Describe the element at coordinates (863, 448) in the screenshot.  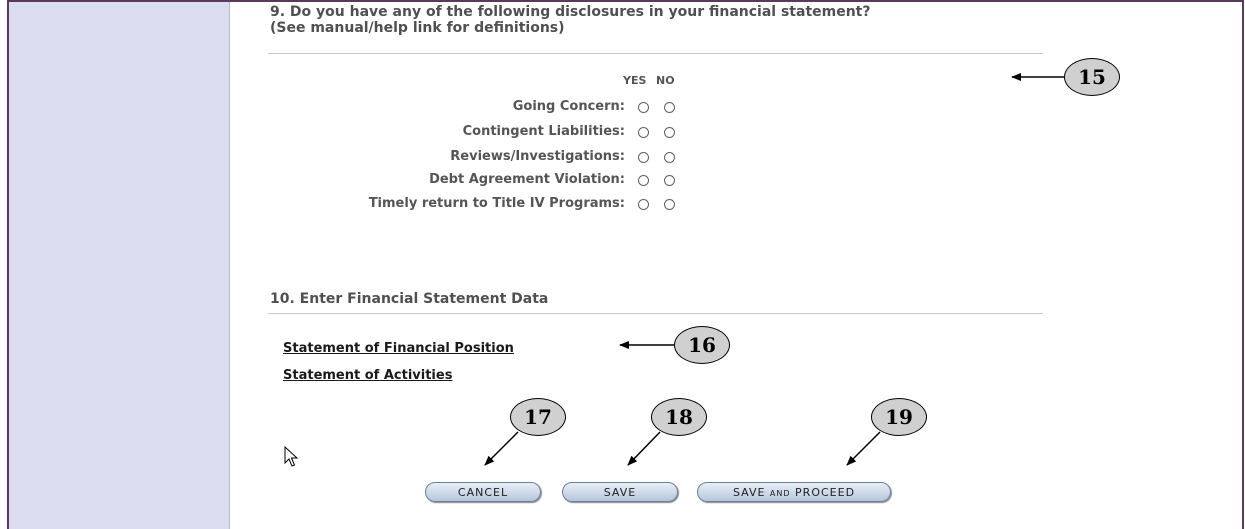
I see `callout-19-arrow` at that location.